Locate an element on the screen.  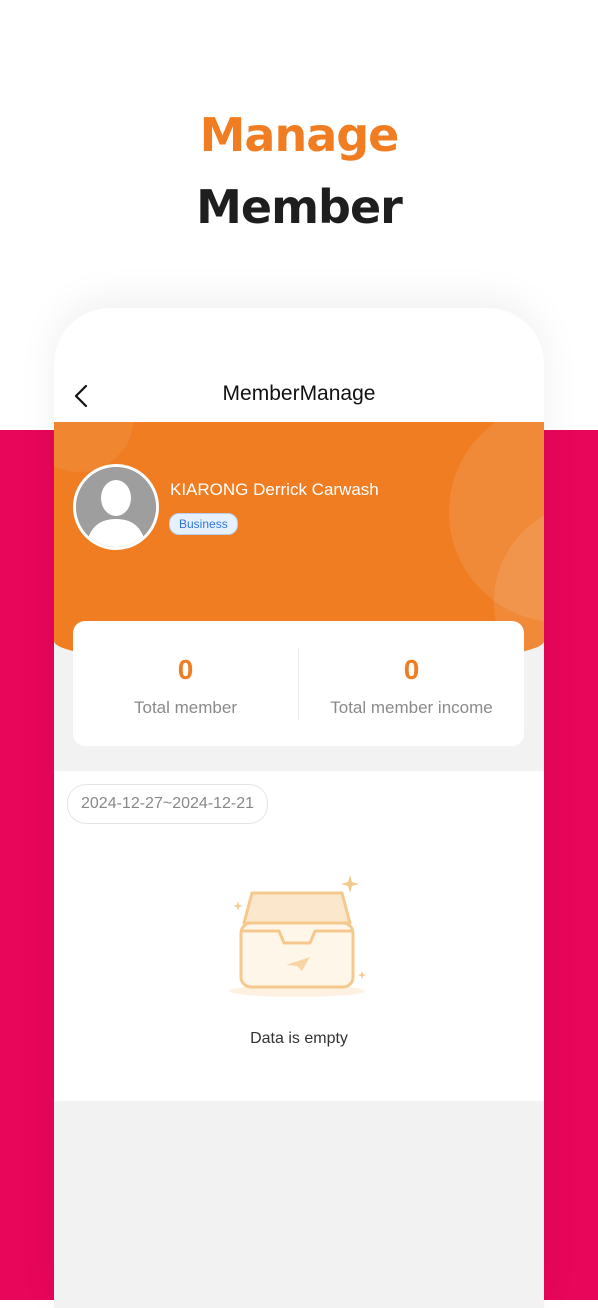
role-badge: Business is located at coordinates (203, 524).